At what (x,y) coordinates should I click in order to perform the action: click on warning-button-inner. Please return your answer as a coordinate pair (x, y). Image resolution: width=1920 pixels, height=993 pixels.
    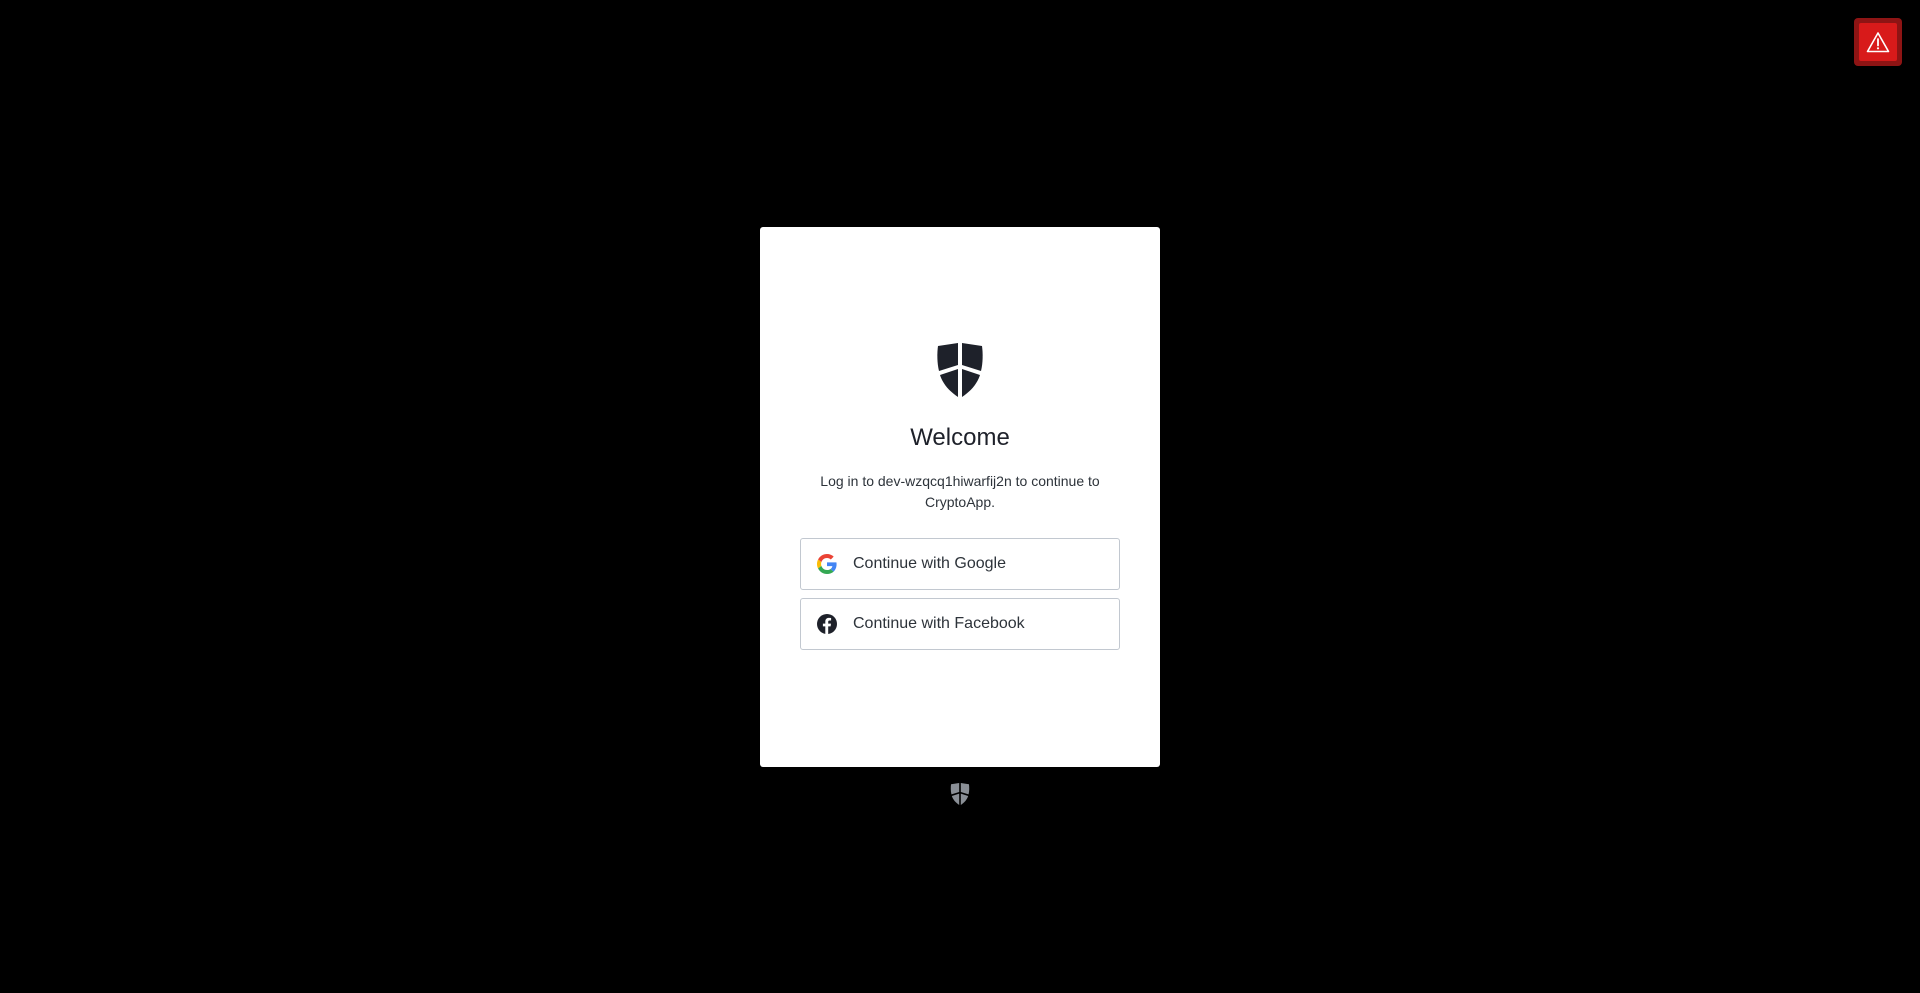
    Looking at the image, I should click on (1878, 42).